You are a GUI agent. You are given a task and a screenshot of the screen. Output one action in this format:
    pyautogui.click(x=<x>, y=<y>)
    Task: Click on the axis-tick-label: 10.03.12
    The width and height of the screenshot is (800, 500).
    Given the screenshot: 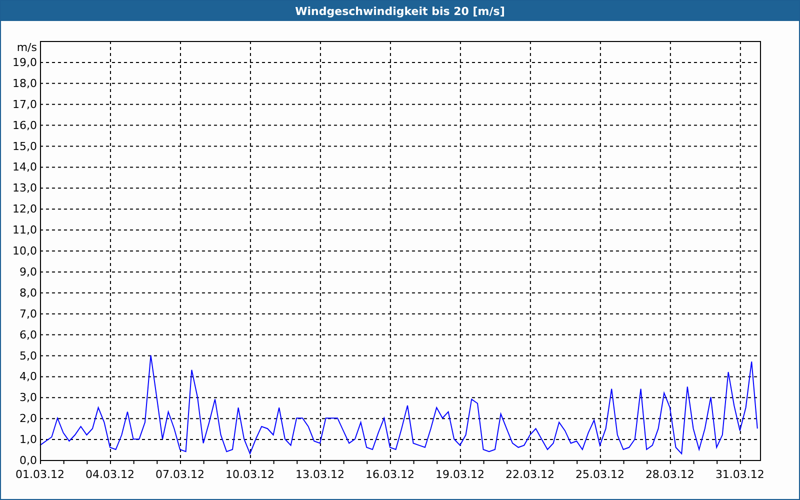 What is the action you would take?
    pyautogui.click(x=250, y=474)
    